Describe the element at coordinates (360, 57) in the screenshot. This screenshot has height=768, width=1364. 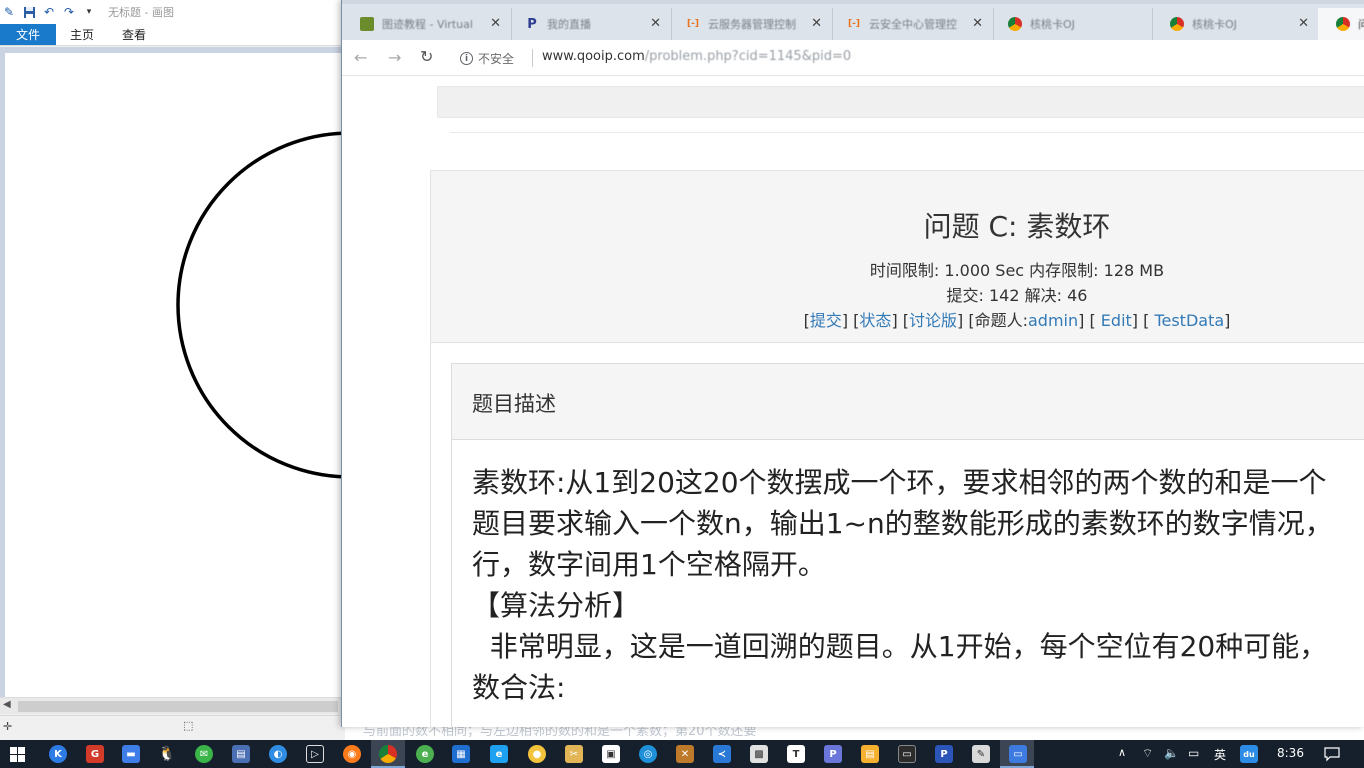
I see `back-arrow-icon: ←` at that location.